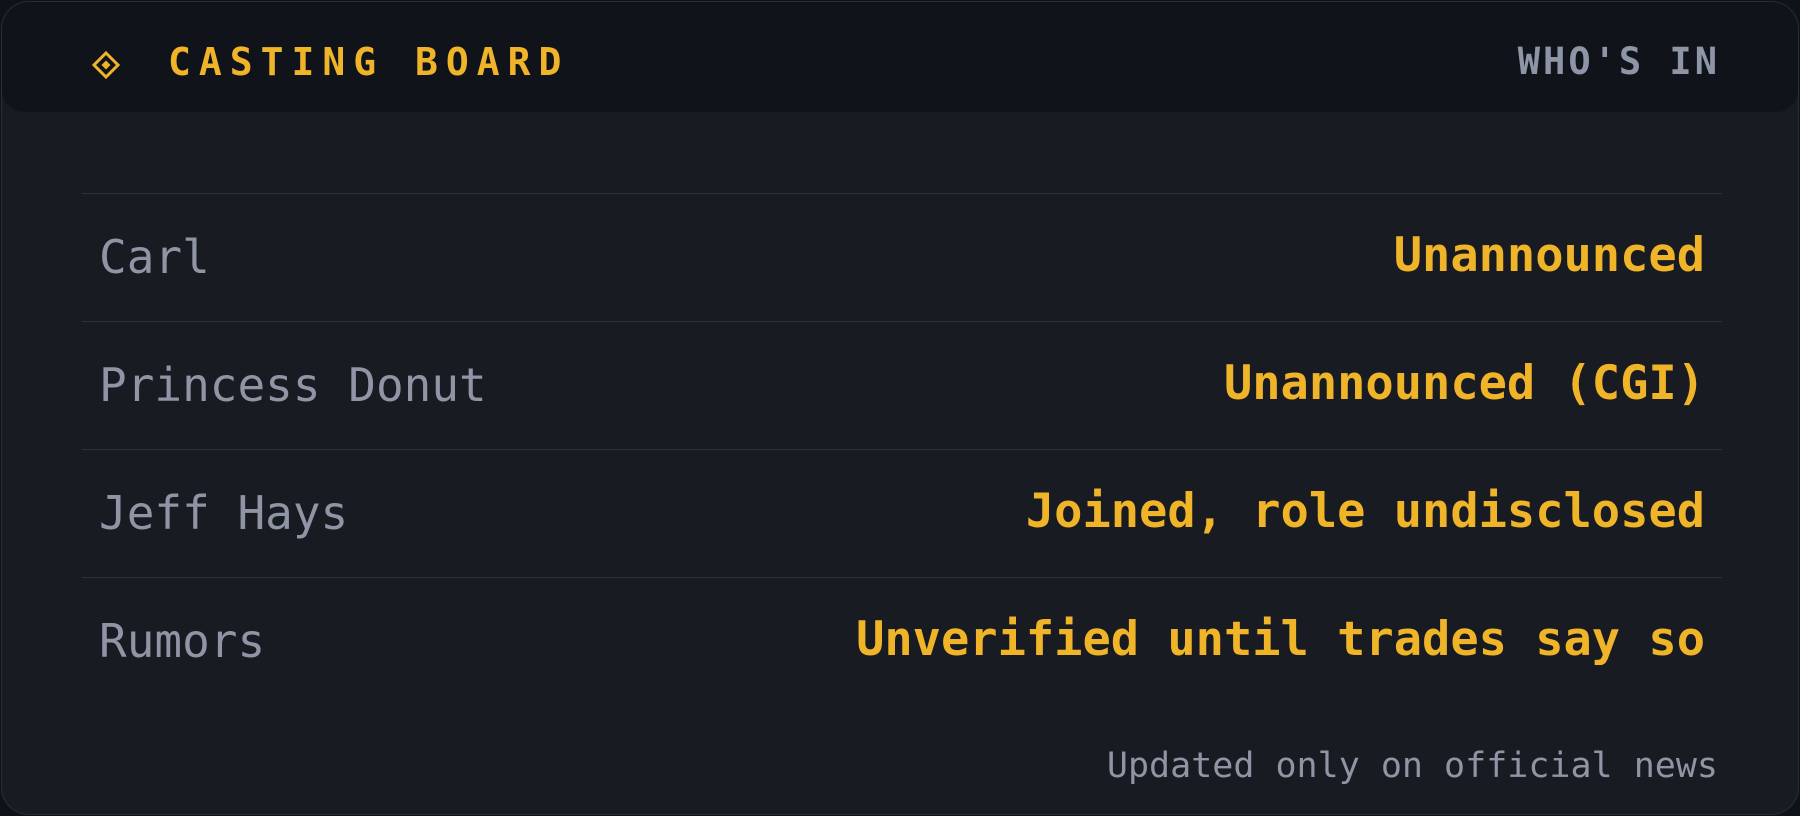  Describe the element at coordinates (1365, 511) in the screenshot. I see `casting-status: Joined, role undisclosed` at that location.